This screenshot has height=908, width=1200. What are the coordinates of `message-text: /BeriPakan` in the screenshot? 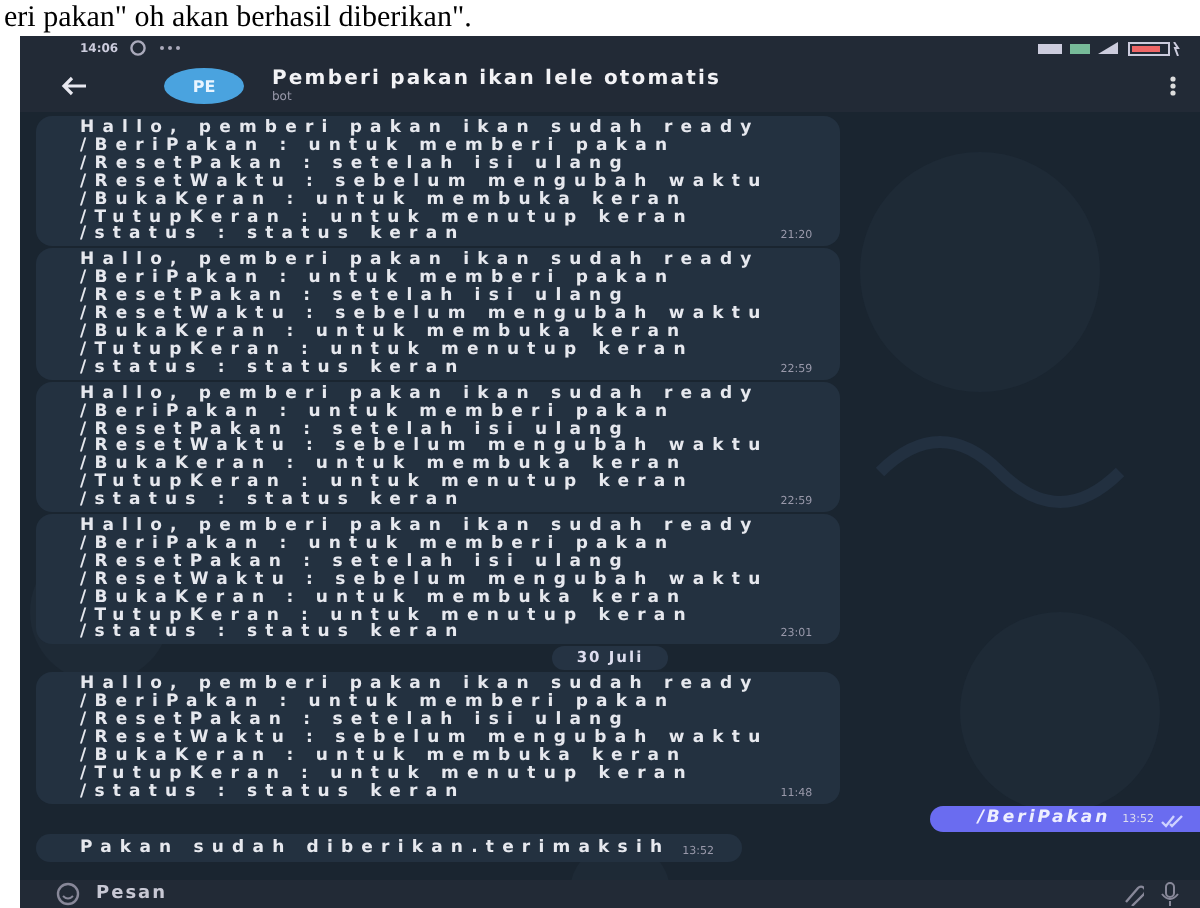 It's located at (1044, 818).